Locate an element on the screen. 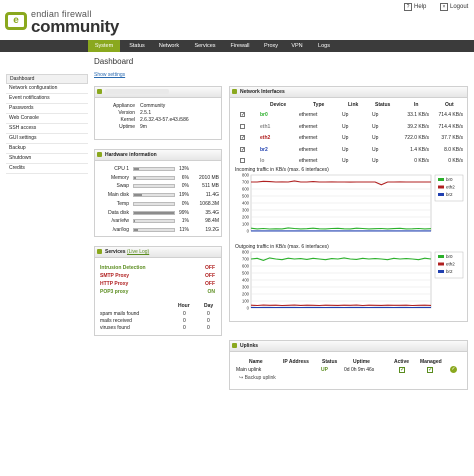 This screenshot has width=474, height=476. sidebar-item-shutdown: Shutdown is located at coordinates (47, 159).